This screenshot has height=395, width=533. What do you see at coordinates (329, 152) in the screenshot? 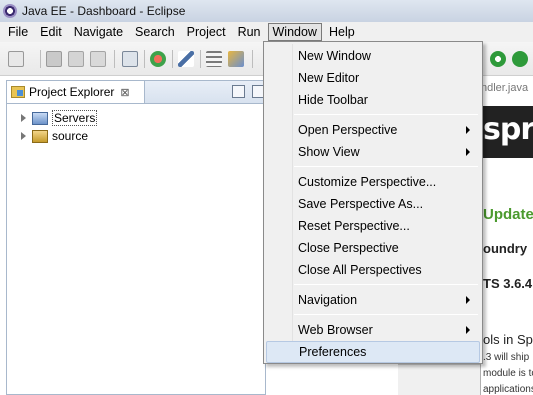
I see `menu-item-label: Show View` at bounding box center [329, 152].